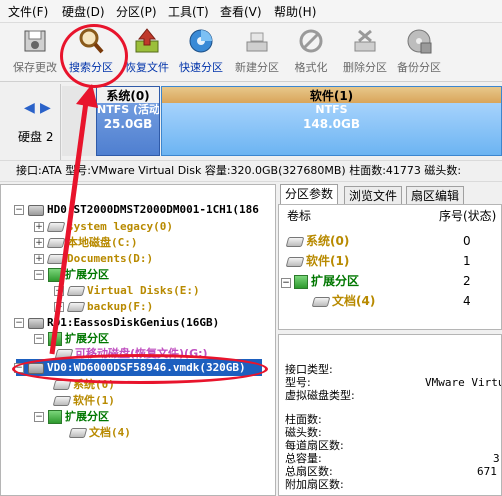  Describe the element at coordinates (73, 219) in the screenshot. I see `annotation-arrow-icon` at that location.